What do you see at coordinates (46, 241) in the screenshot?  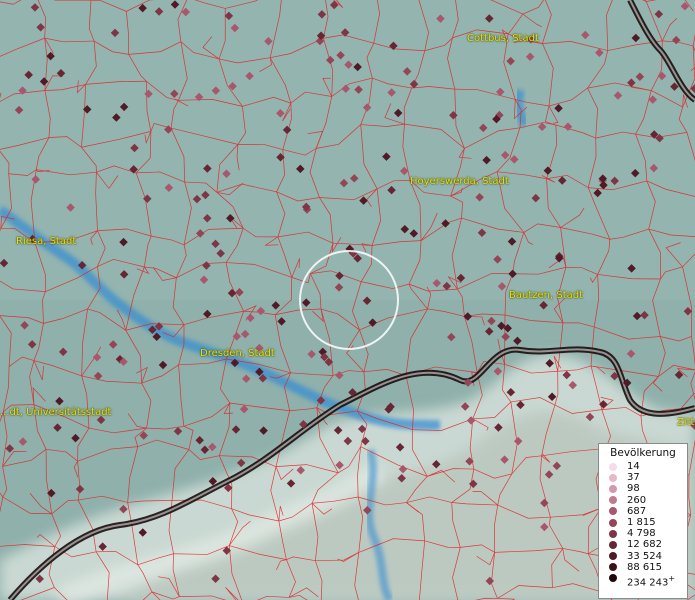 I see `city-label-riesa: Riesa, Stadt` at bounding box center [46, 241].